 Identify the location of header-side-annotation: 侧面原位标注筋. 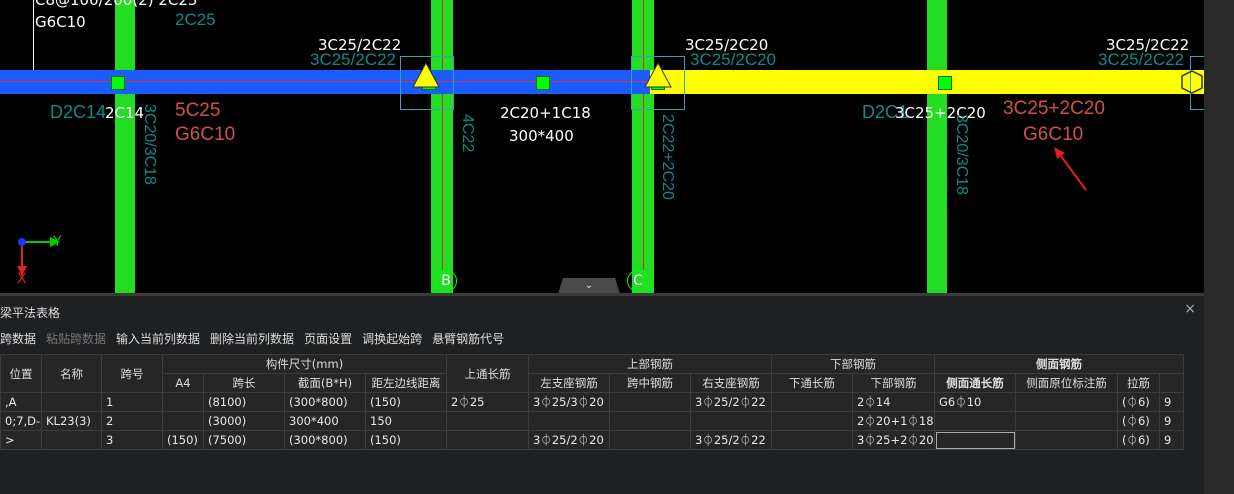
(1066, 383).